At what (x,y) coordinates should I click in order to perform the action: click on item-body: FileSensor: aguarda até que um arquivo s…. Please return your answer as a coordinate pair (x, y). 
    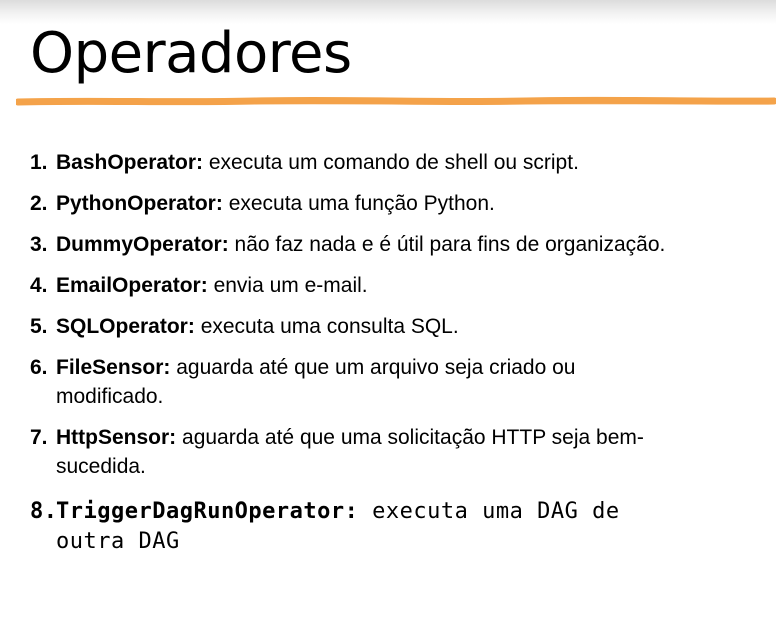
    Looking at the image, I should click on (413, 382).